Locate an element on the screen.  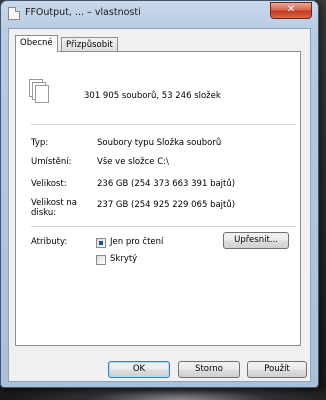
title-bar: FFOutput, ... – vlastnosti ✕ is located at coordinates (159, 14).